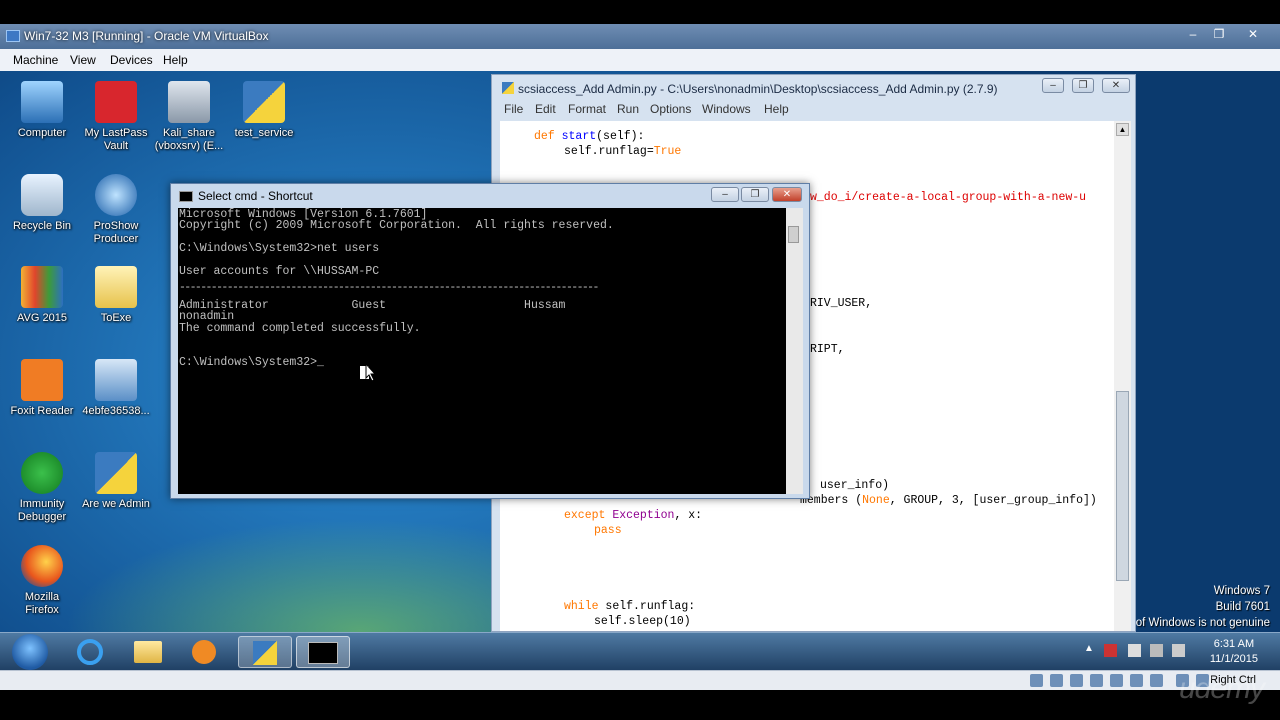 The image size is (1280, 720). I want to click on desktop-icon-recycle-bin: Recycle Bin, so click(42, 203).